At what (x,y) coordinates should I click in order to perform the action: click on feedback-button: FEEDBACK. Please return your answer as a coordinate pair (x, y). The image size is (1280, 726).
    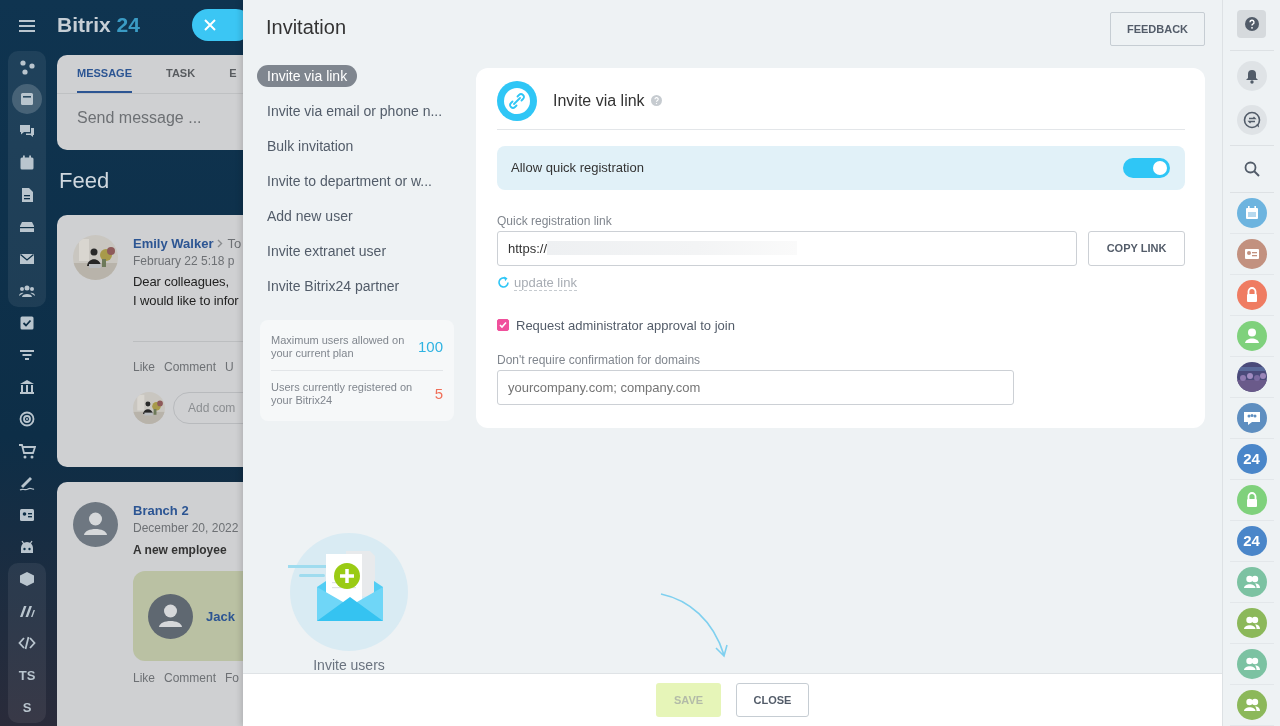
    Looking at the image, I should click on (1157, 29).